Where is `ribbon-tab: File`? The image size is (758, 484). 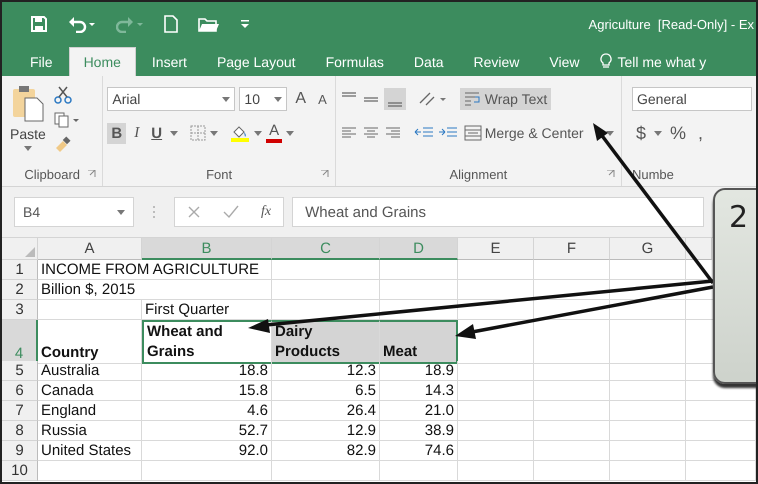 ribbon-tab: File is located at coordinates (41, 61).